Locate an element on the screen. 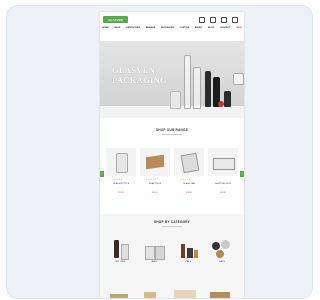 This screenshot has height=300, width=320. product-card: ★★★★★ GLASS BOTTLE $1.20 is located at coordinates (121, 176).